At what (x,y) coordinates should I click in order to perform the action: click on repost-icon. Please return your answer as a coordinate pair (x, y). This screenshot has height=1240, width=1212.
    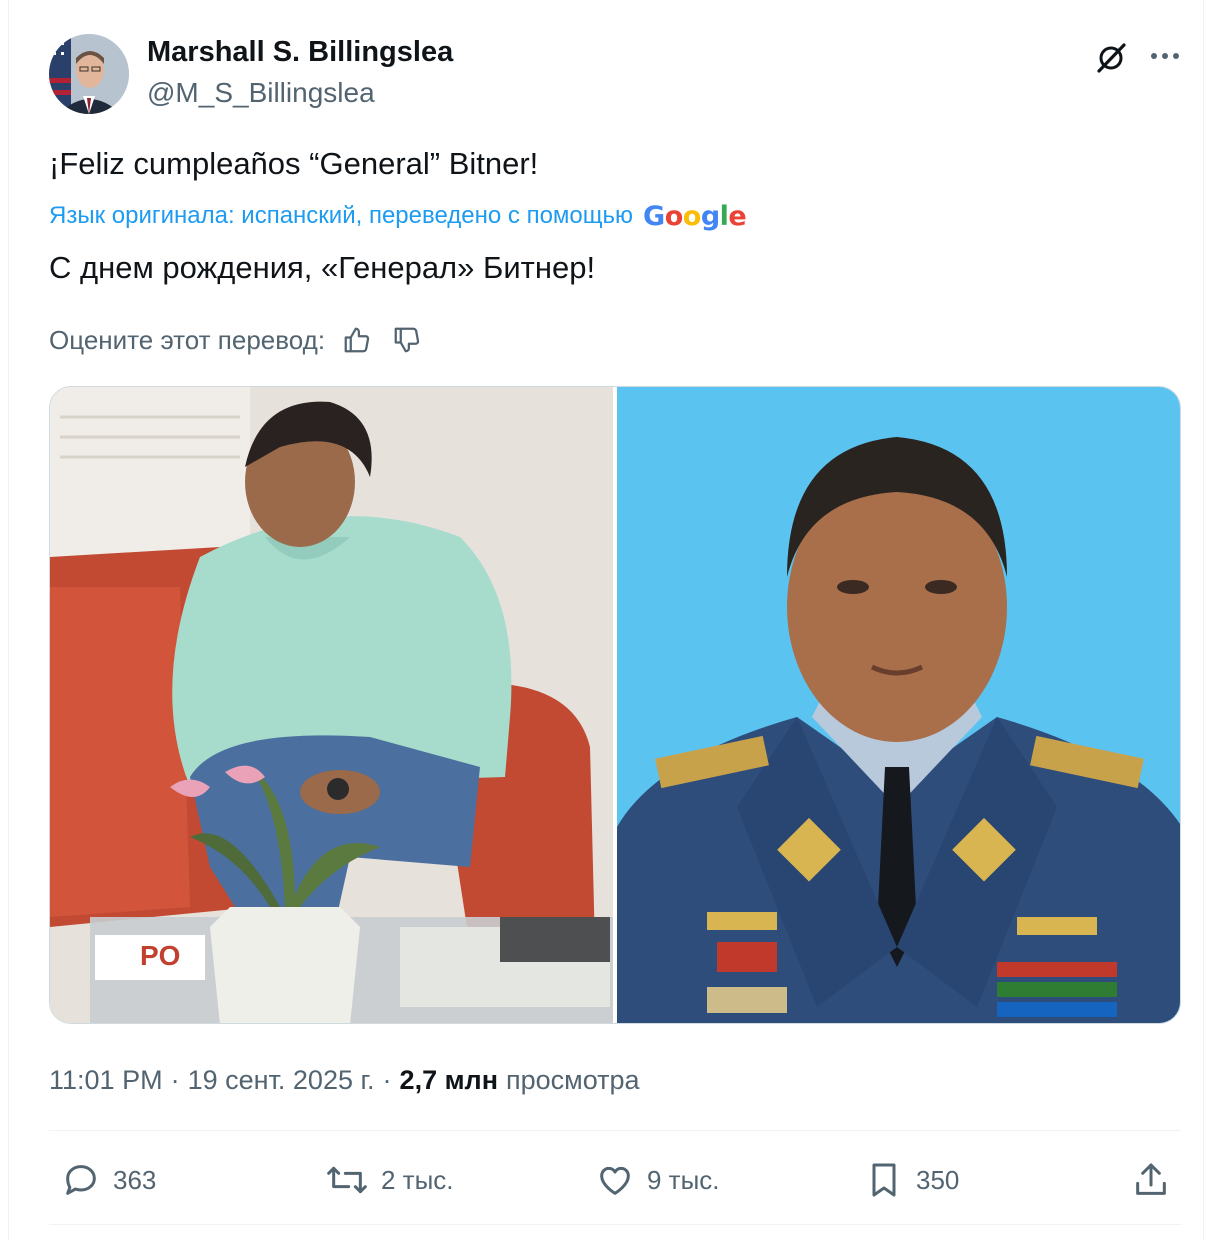
    Looking at the image, I should click on (347, 1180).